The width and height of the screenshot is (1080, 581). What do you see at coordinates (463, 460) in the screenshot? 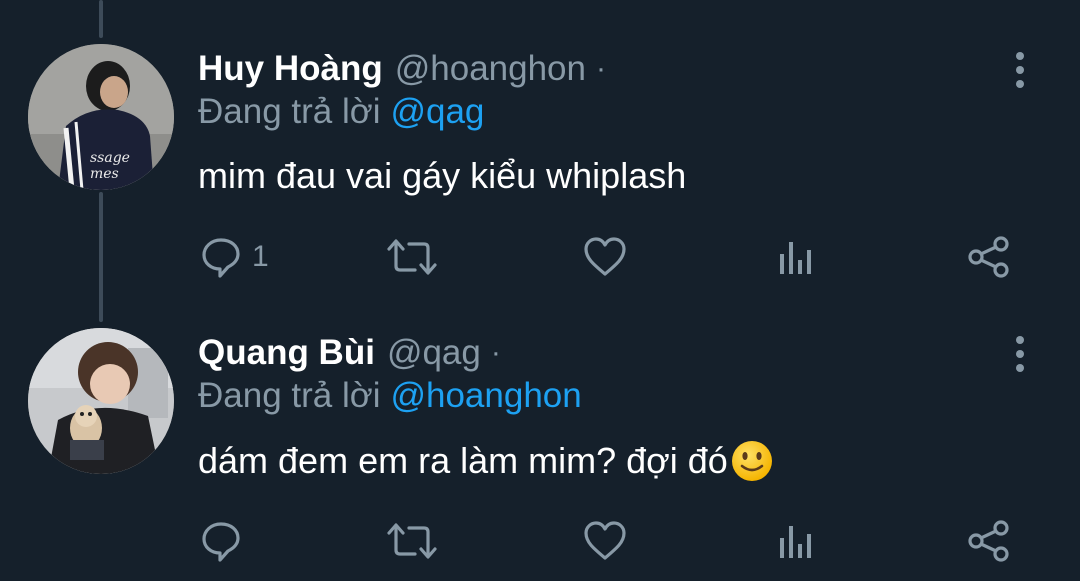
I see `tweet-text-content: dám đem em ra làm mim? đợi đó` at bounding box center [463, 460].